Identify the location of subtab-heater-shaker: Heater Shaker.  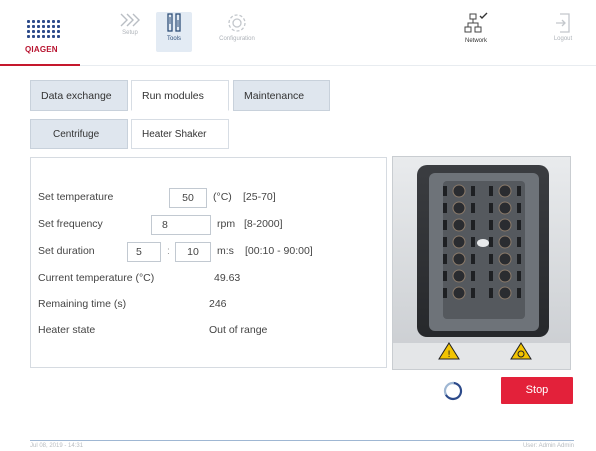
(180, 134).